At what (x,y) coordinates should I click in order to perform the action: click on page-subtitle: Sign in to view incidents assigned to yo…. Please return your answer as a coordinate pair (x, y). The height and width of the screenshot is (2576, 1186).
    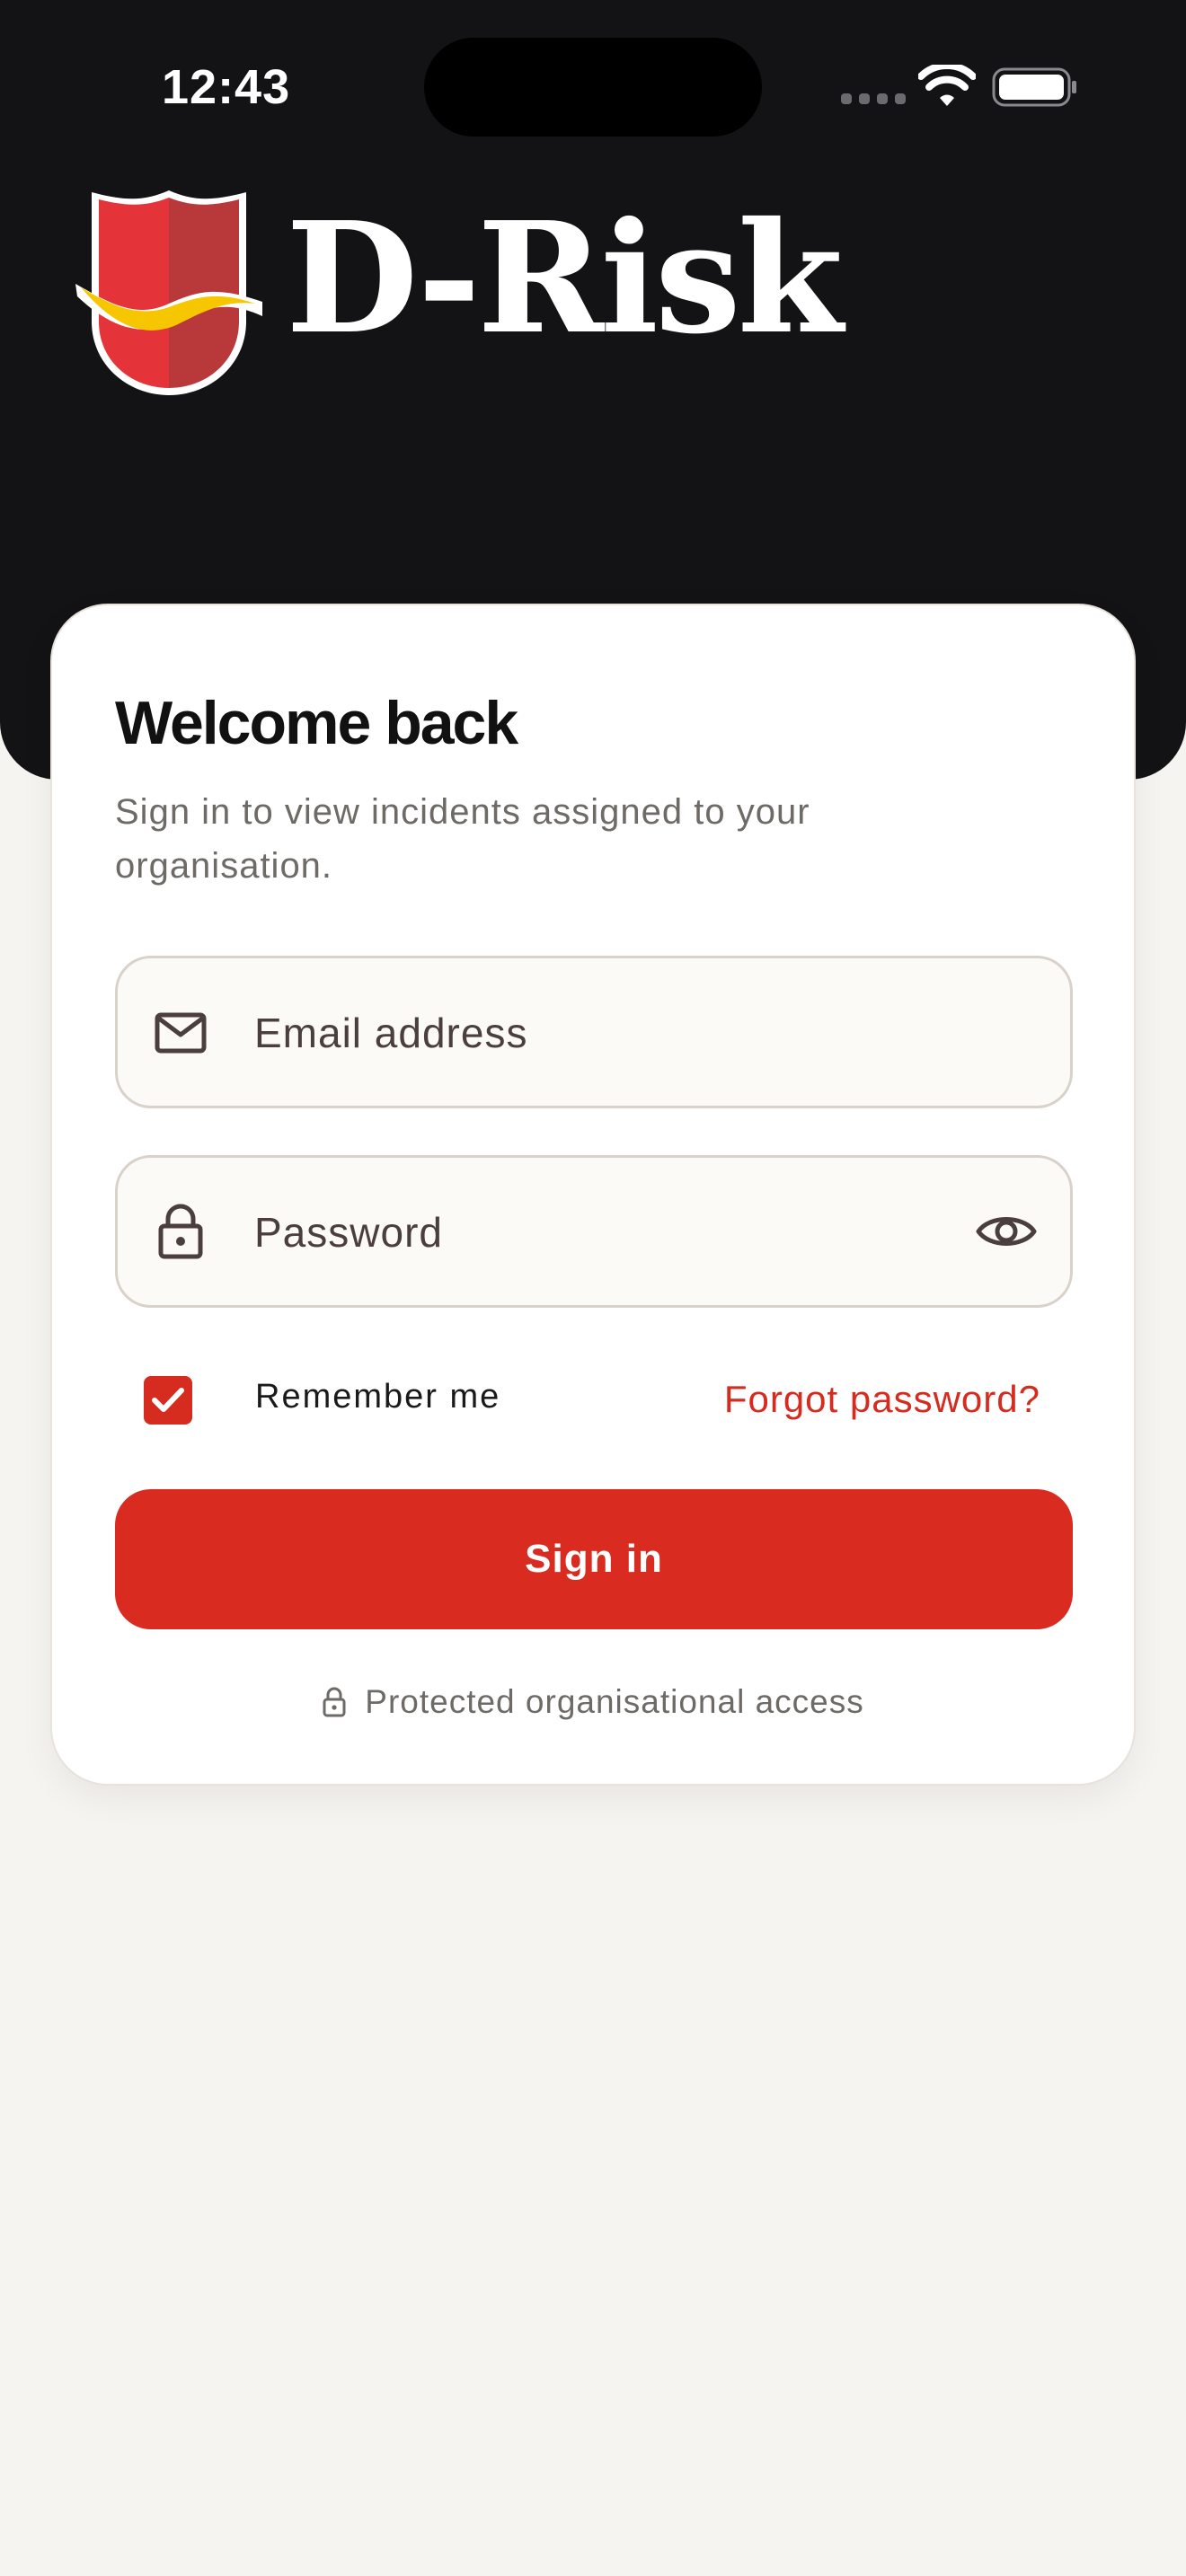
    Looking at the image, I should click on (462, 839).